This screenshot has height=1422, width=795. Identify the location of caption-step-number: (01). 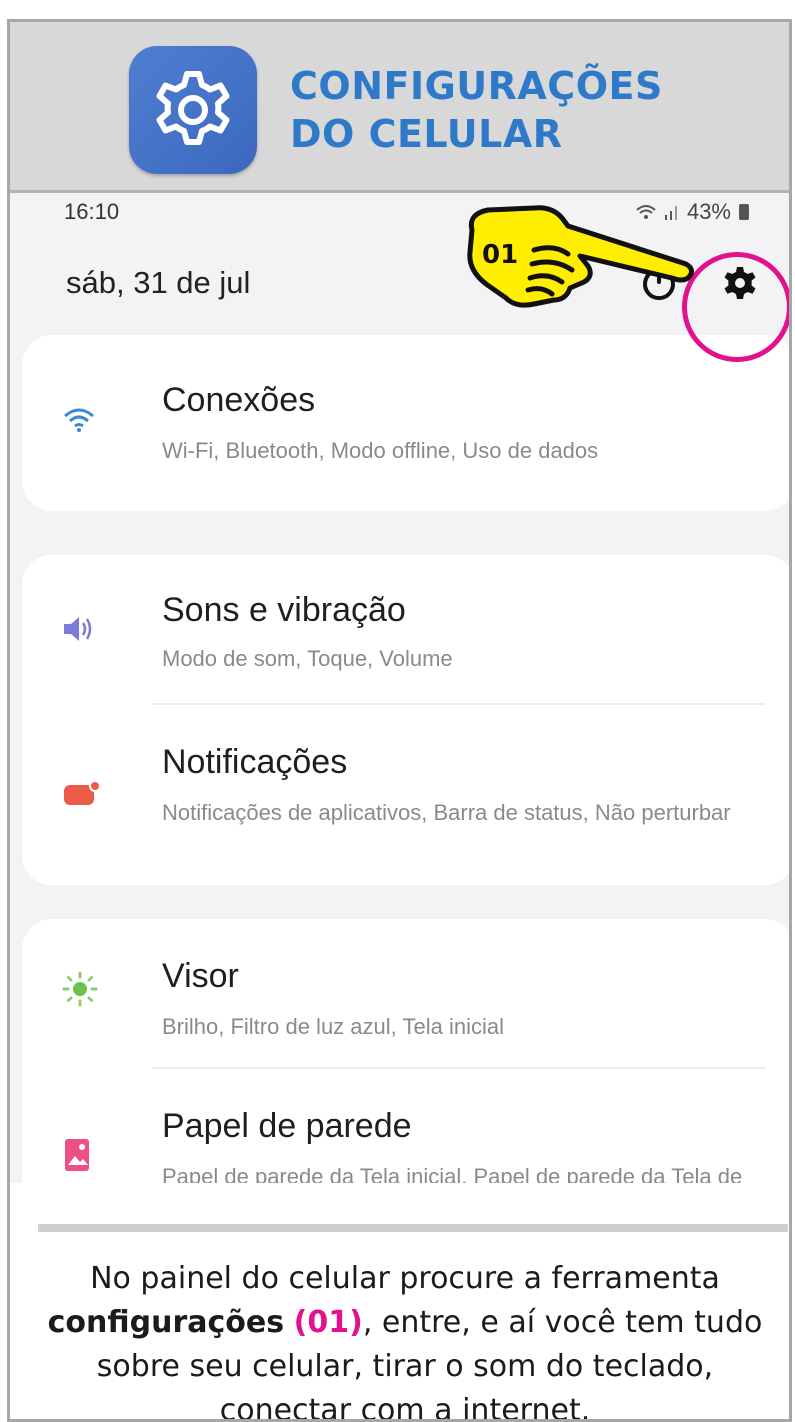
(328, 1322).